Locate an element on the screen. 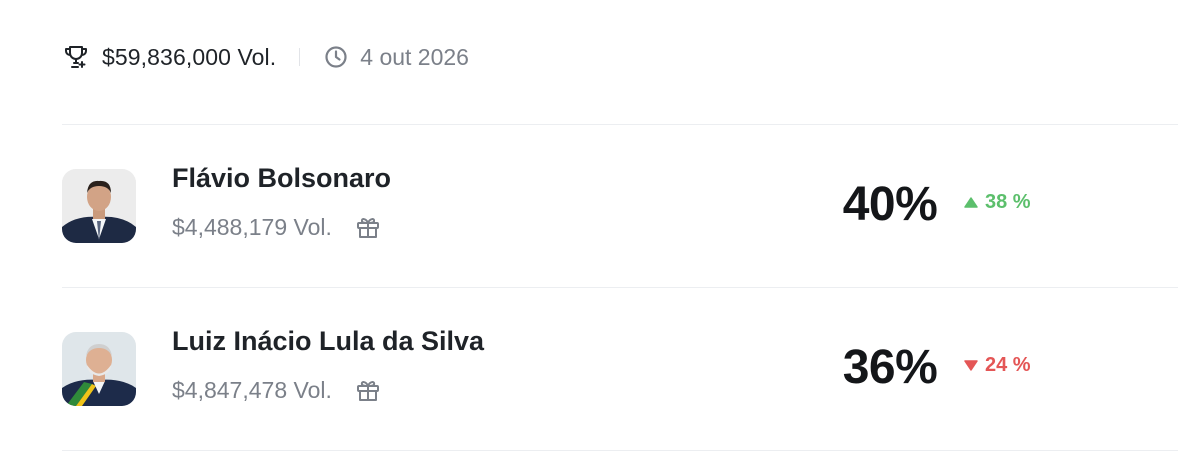 This screenshot has width=1178, height=462. candidate-volume: $4,847,478 Vol. is located at coordinates (252, 389).